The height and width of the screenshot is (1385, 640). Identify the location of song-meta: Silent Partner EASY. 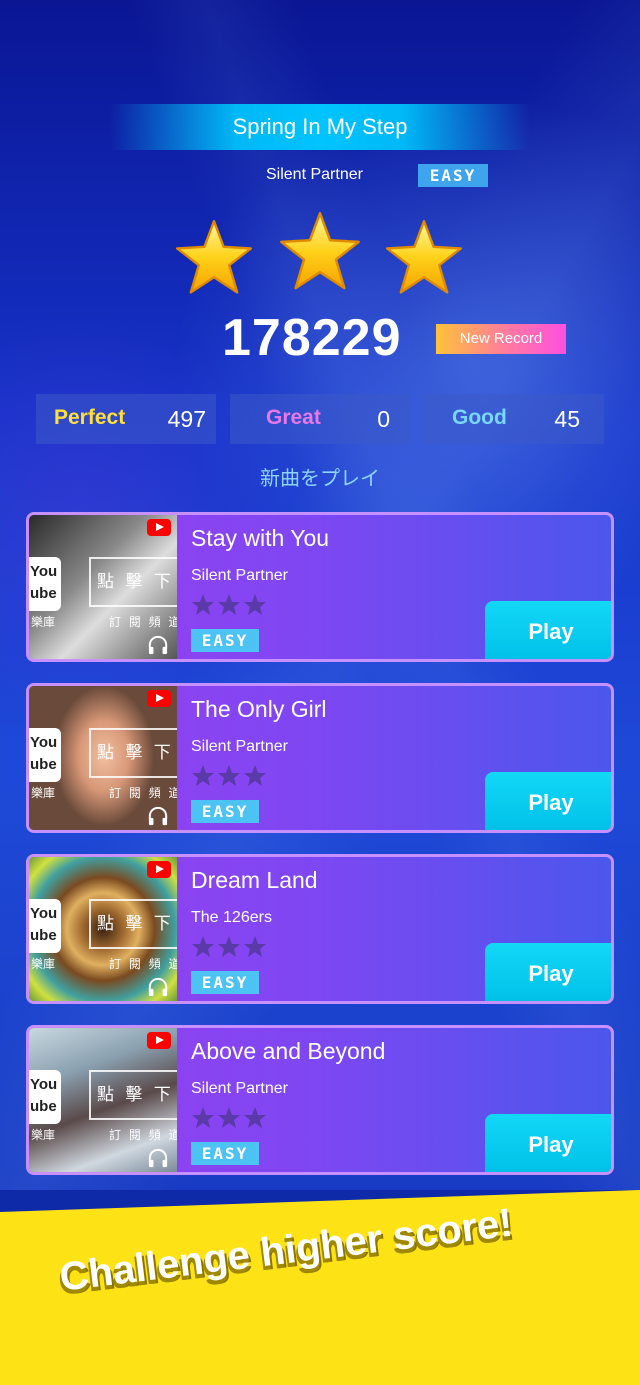
(320, 176).